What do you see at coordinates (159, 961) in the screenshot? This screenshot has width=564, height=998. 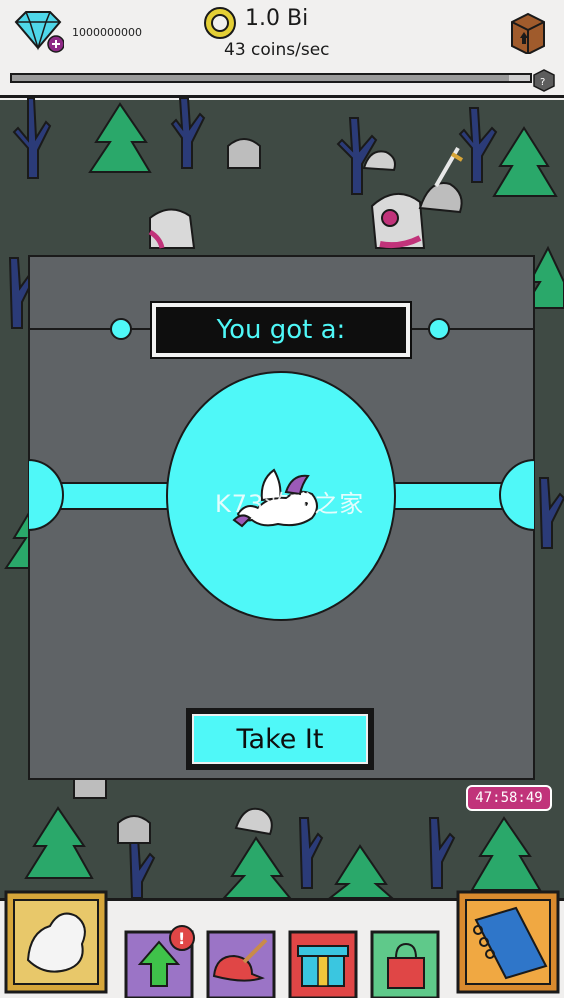 I see `upgrades-button: !` at bounding box center [159, 961].